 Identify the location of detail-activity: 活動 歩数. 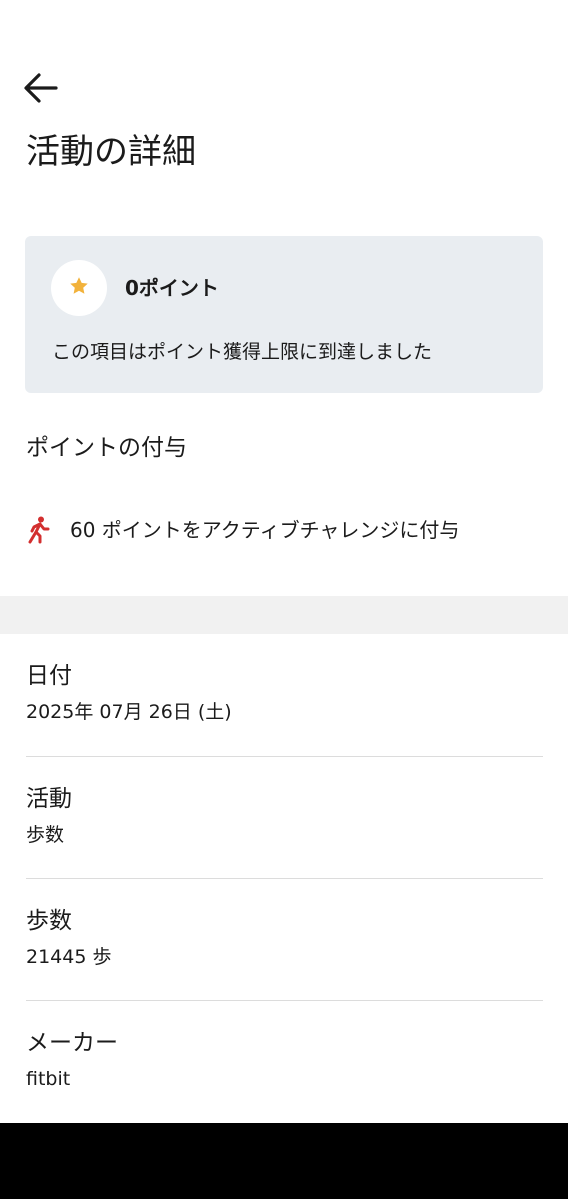
(284, 816).